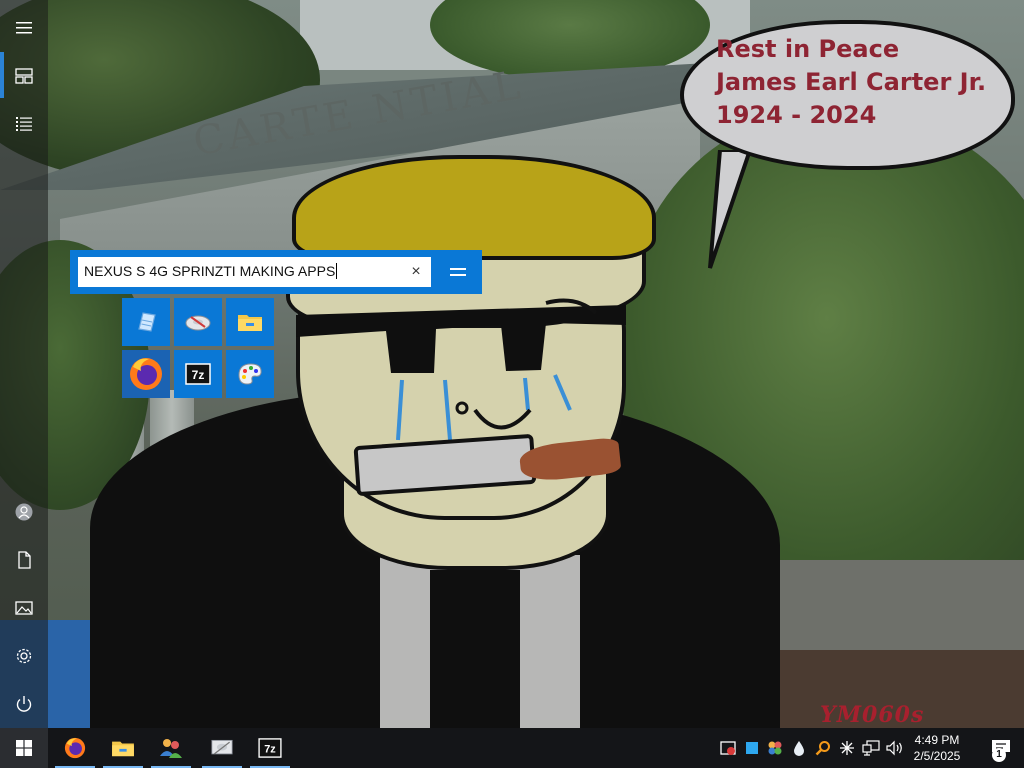 The image size is (1024, 768). I want to click on tray-volume, so click(895, 748).